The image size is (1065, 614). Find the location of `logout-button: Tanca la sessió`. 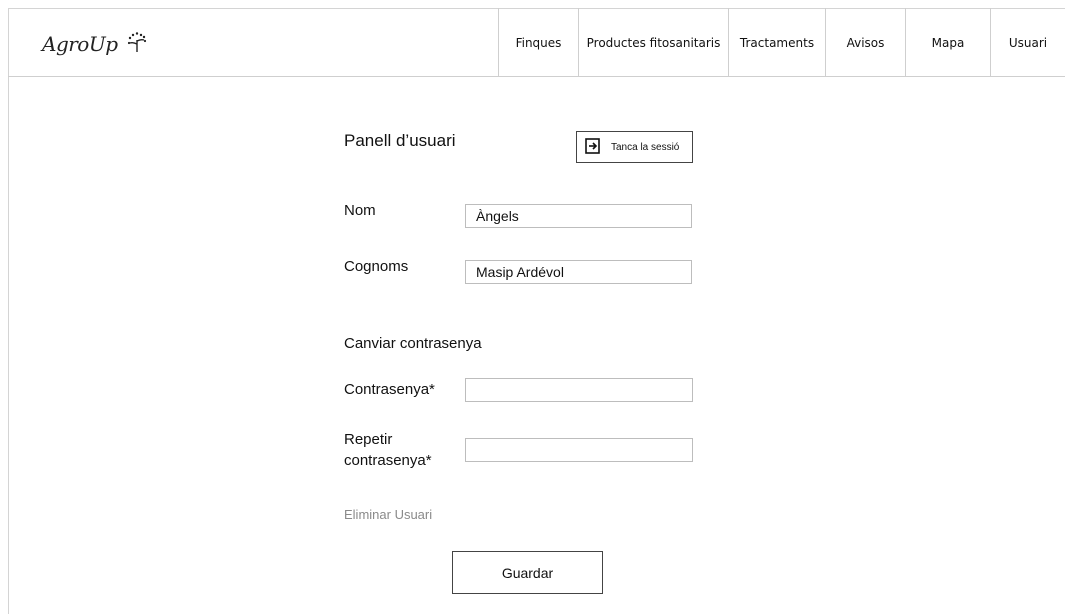

logout-button: Tanca la sessió is located at coordinates (634, 147).